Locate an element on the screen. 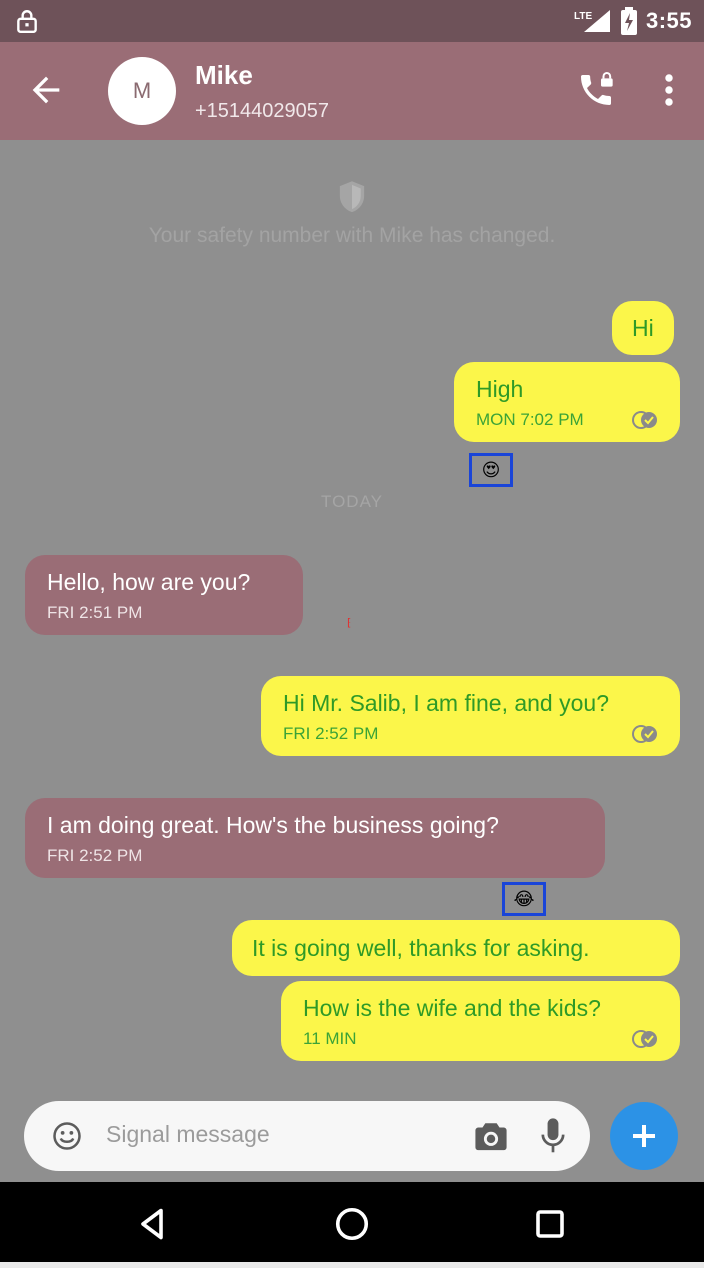 This screenshot has width=704, height=1268. message-bubble-outgoing: It is going well, thanks for asking. is located at coordinates (456, 948).